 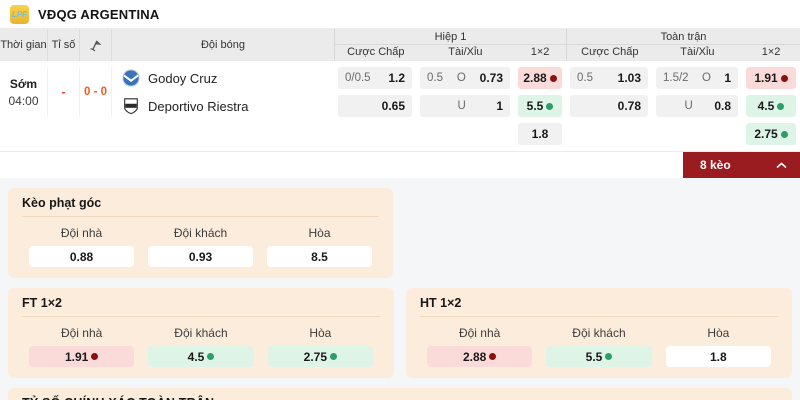 What do you see at coordinates (676, 78) in the screenshot?
I see `ft-over-line: 1.5/2` at bounding box center [676, 78].